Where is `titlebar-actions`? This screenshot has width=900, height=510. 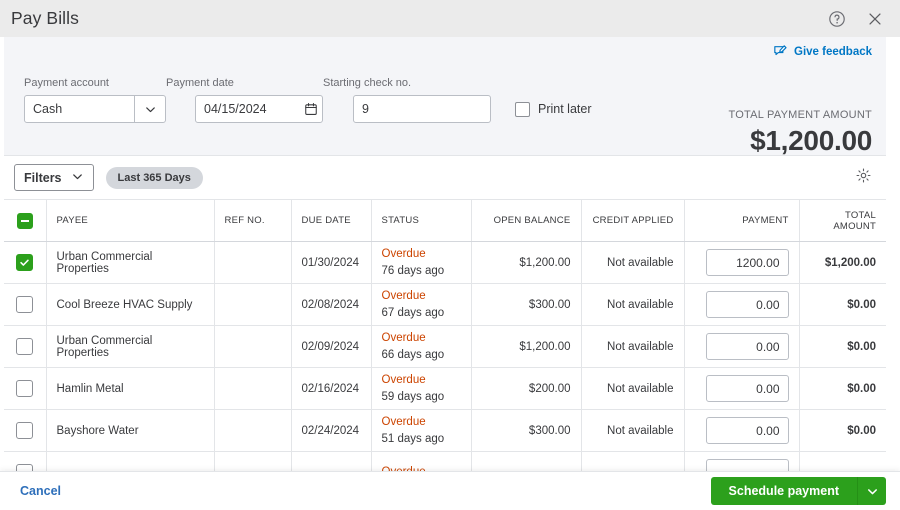 titlebar-actions is located at coordinates (856, 19).